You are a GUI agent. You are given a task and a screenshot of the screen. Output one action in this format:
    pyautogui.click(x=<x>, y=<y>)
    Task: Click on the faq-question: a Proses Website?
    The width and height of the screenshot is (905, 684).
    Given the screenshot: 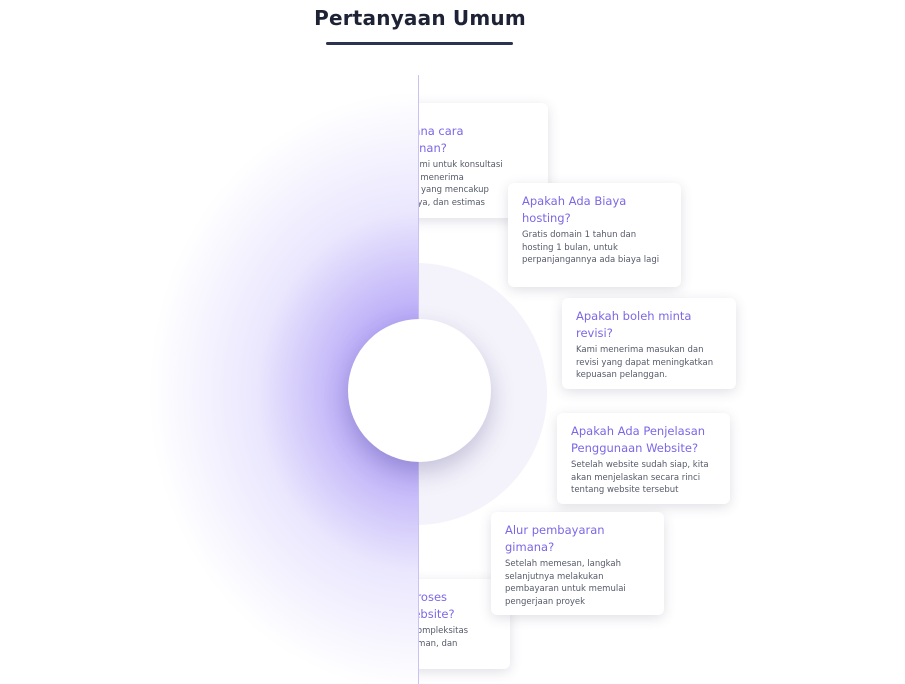 What is the action you would take?
    pyautogui.click(x=437, y=605)
    